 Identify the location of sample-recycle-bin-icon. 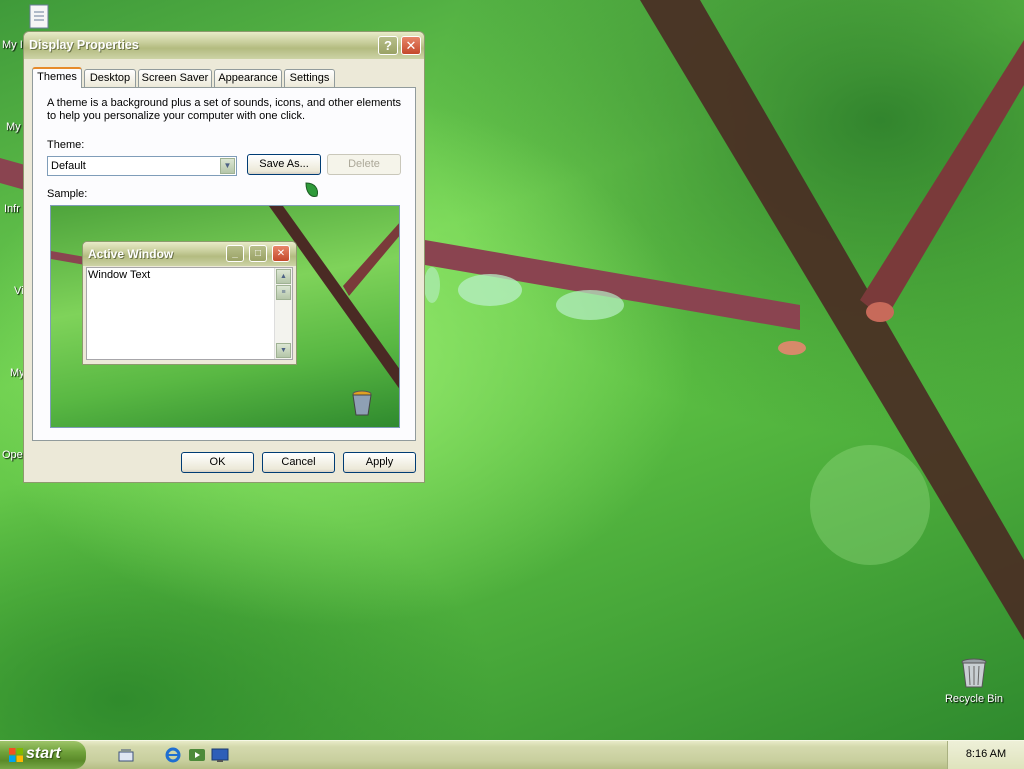
(362, 403).